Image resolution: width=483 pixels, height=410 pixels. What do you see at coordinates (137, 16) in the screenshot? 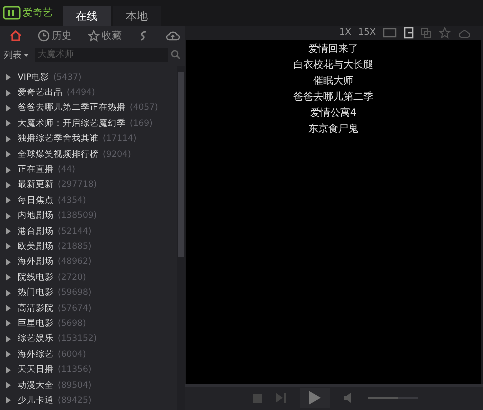
I see `tab: 本地` at bounding box center [137, 16].